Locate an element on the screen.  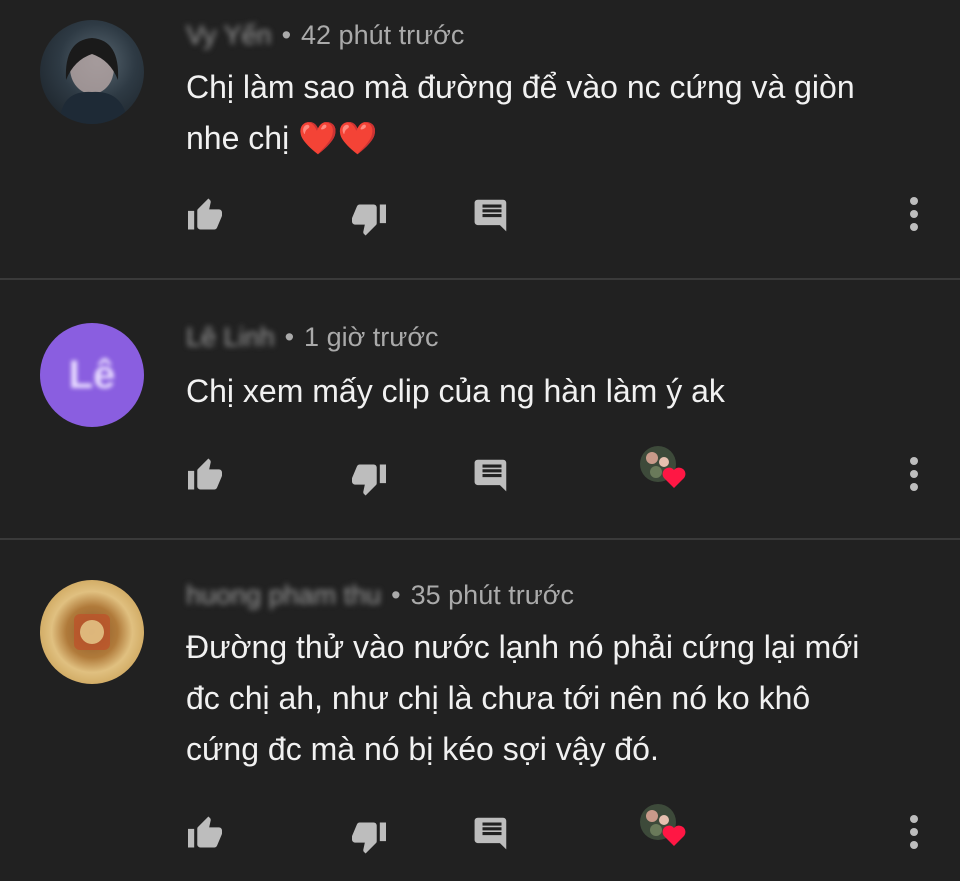
comment-text: Chị xem mấy clip của ng hàn làm ý ak is located at coordinates (561, 391).